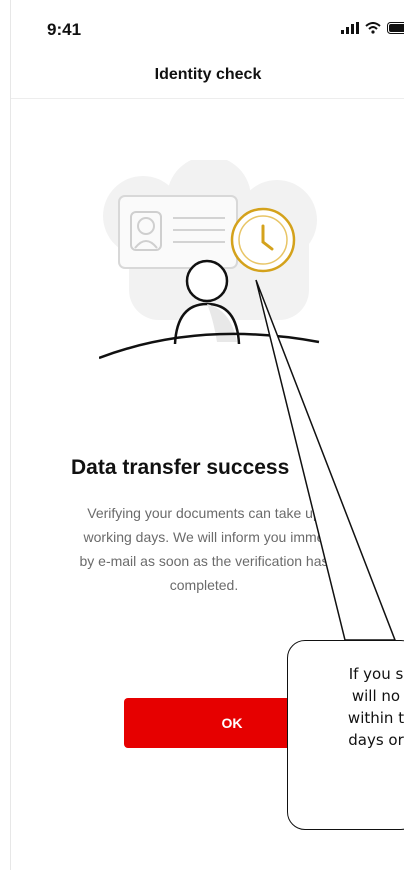 This screenshot has width=404, height=870. Describe the element at coordinates (208, 74) in the screenshot. I see `page-title: Identity check` at that location.